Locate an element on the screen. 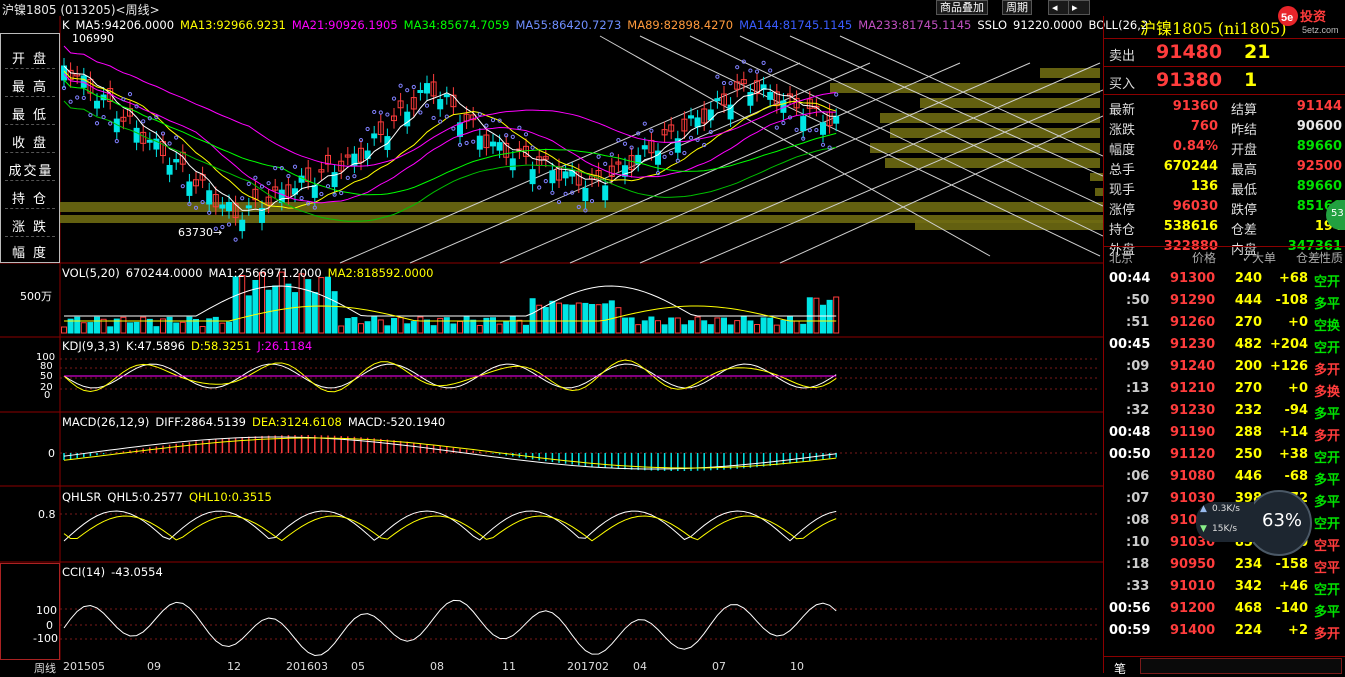 This screenshot has height=677, width=1345. macd-legend-item: DEA:3124.6108 is located at coordinates (297, 422).